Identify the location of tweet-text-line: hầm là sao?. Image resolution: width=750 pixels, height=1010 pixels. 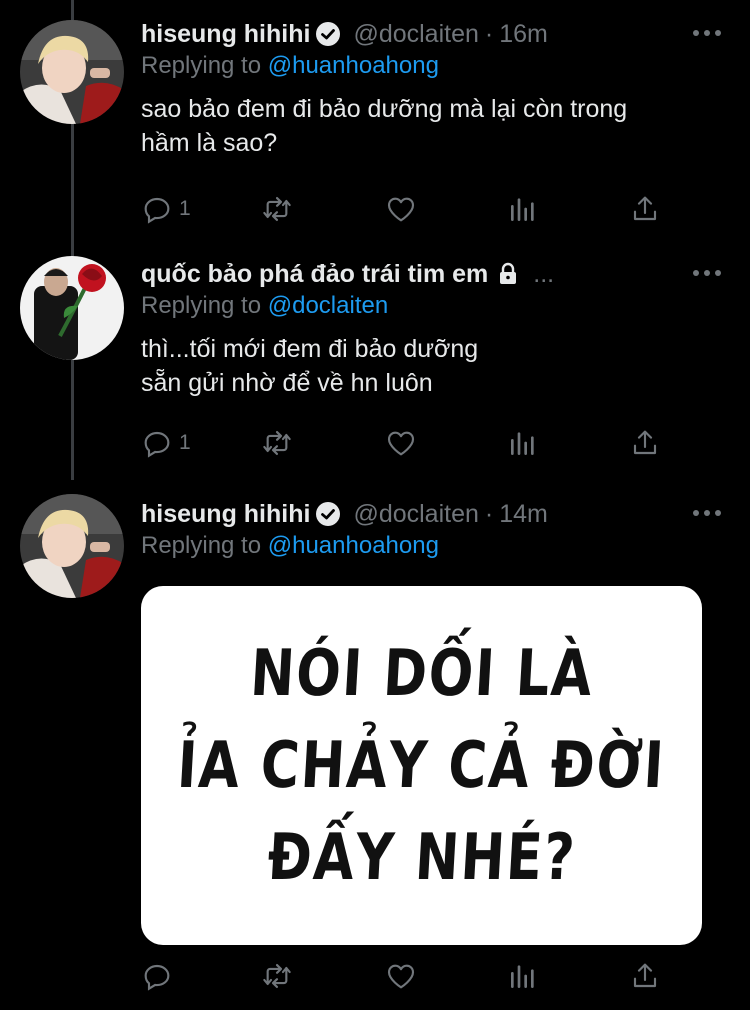
(209, 143).